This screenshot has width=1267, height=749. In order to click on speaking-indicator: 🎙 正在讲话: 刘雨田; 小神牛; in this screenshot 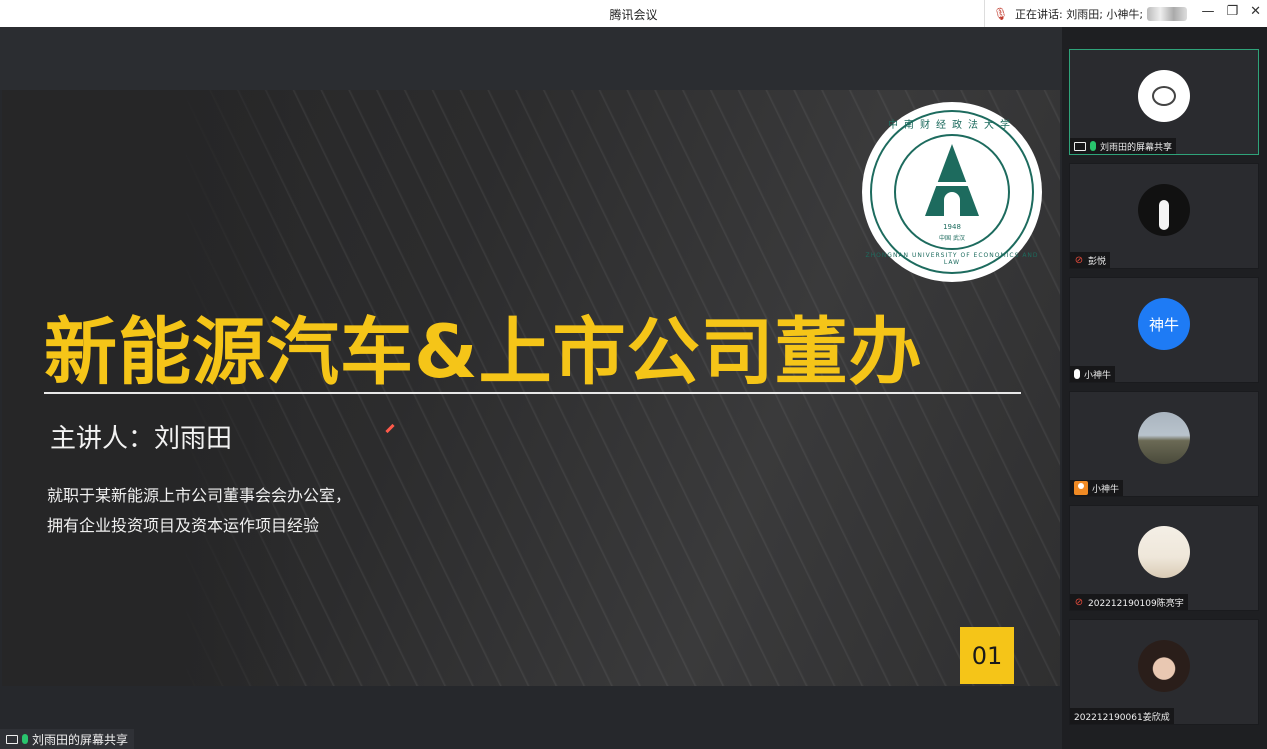, I will do `click(1090, 13)`.